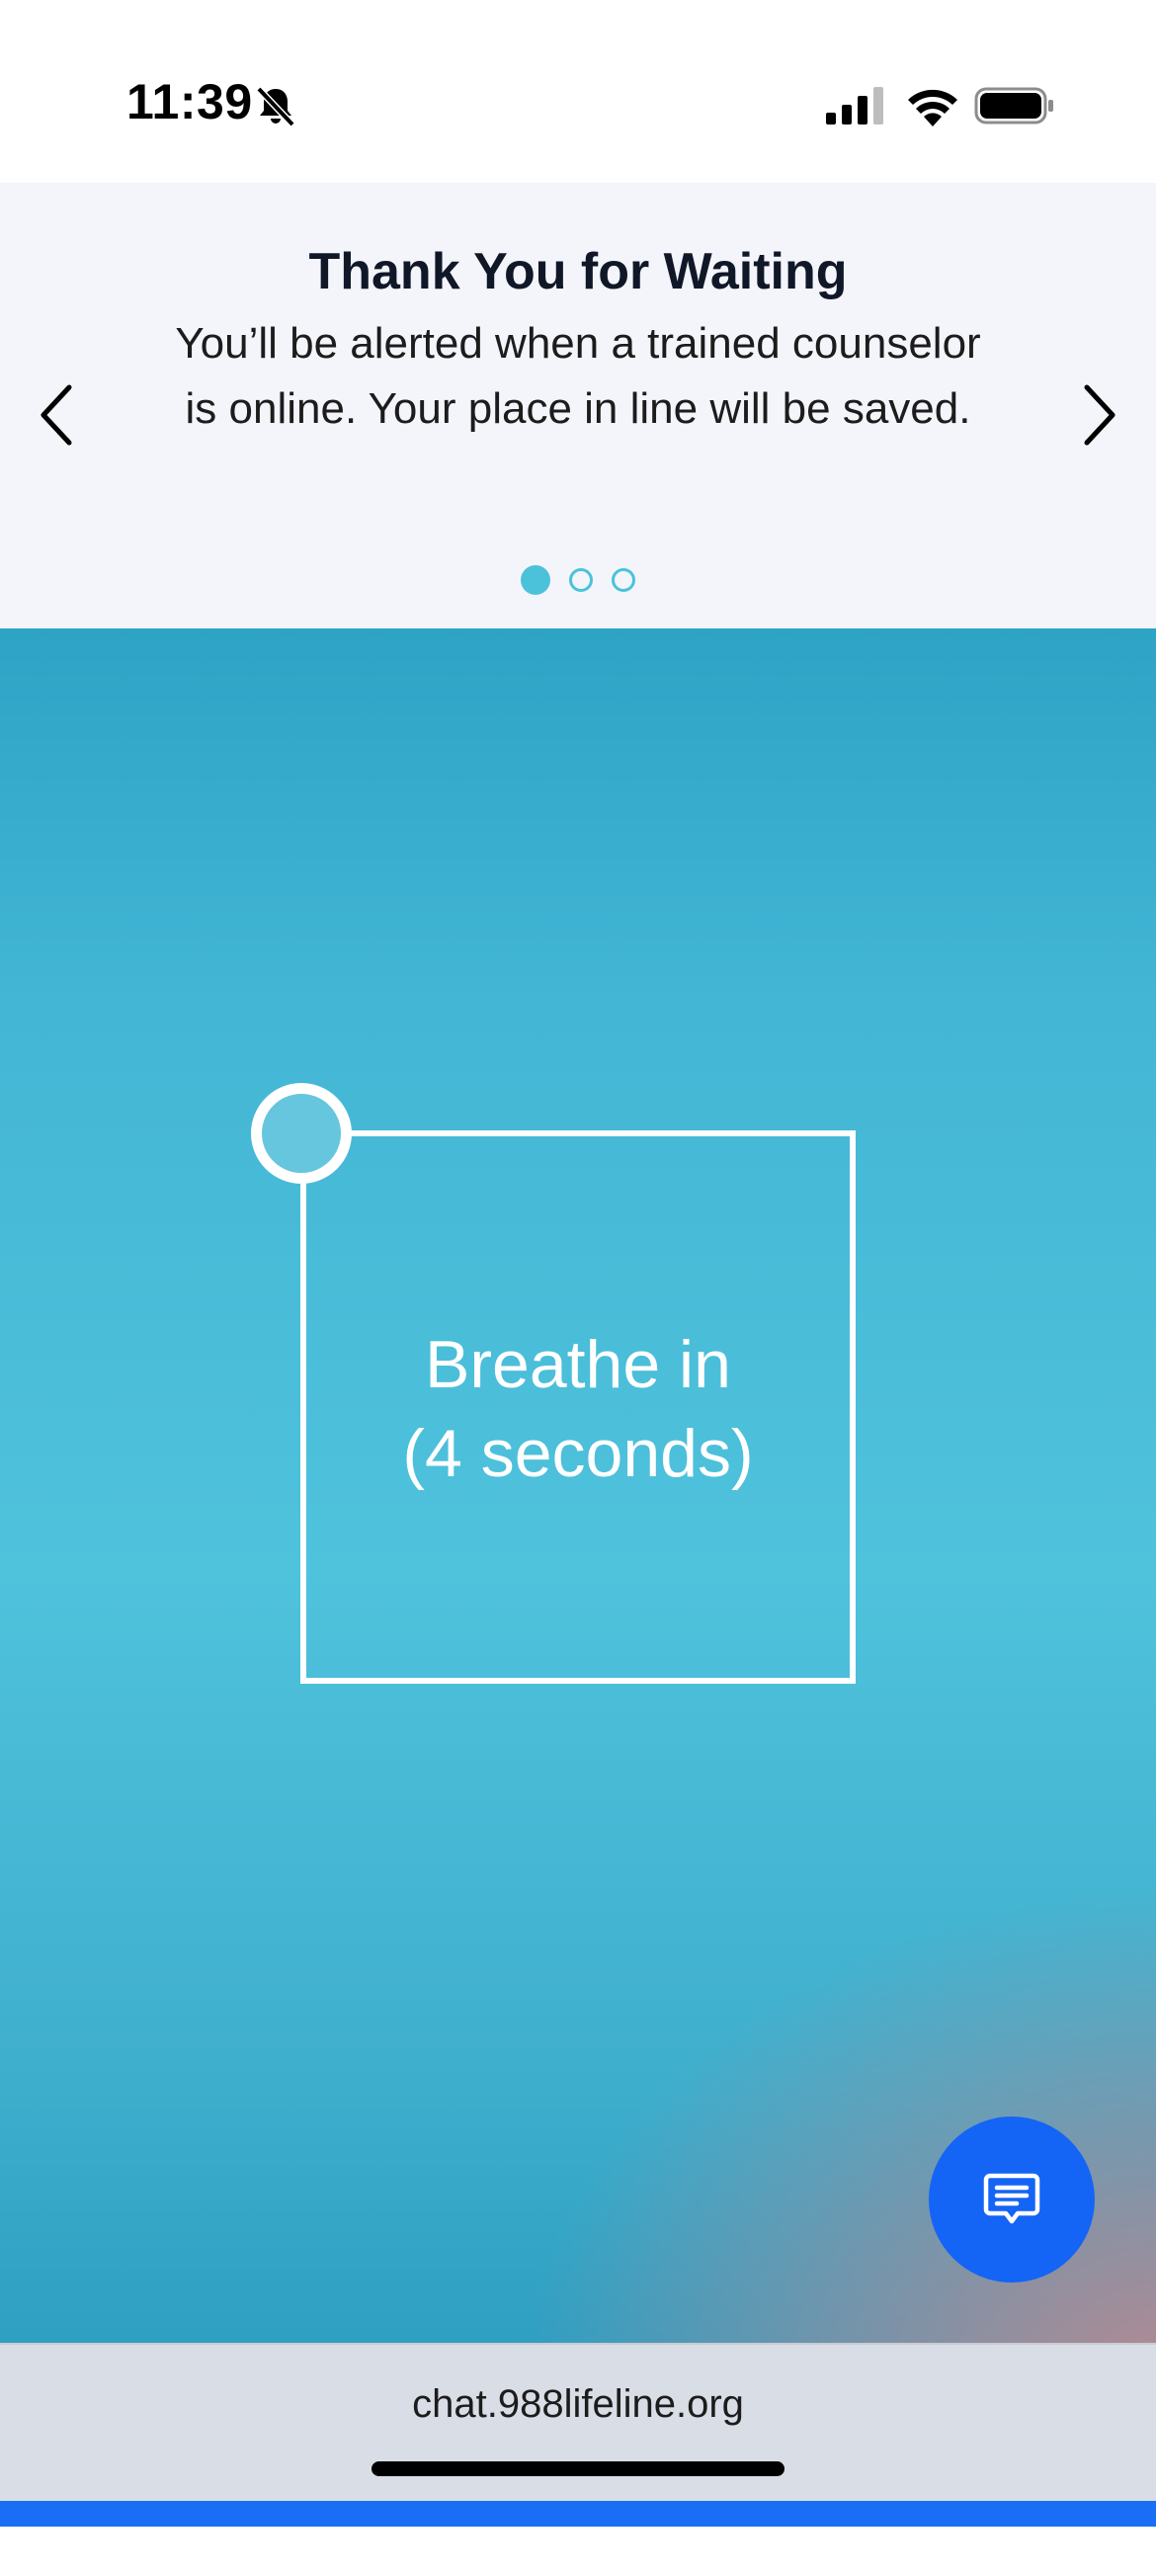 The image size is (1156, 2576). Describe the element at coordinates (578, 2551) in the screenshot. I see `bottom-safe-area` at that location.